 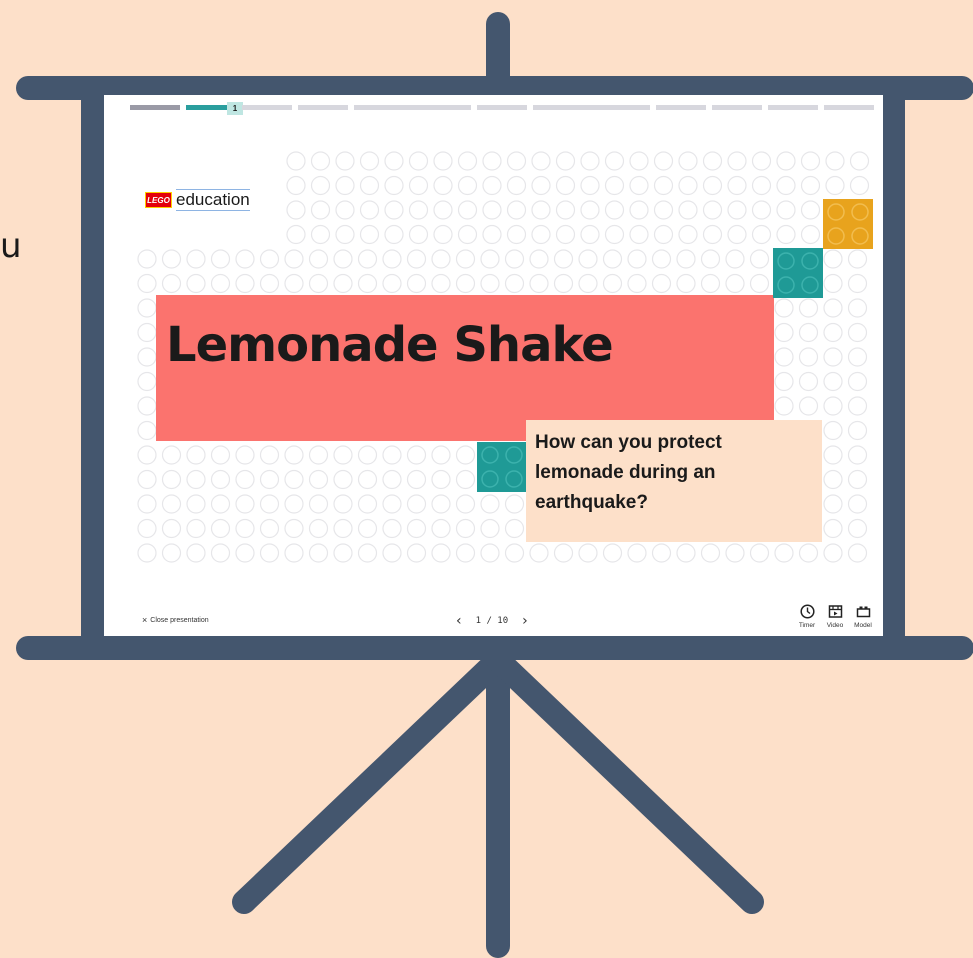 I want to click on easel-right-leg, so click(x=625, y=781).